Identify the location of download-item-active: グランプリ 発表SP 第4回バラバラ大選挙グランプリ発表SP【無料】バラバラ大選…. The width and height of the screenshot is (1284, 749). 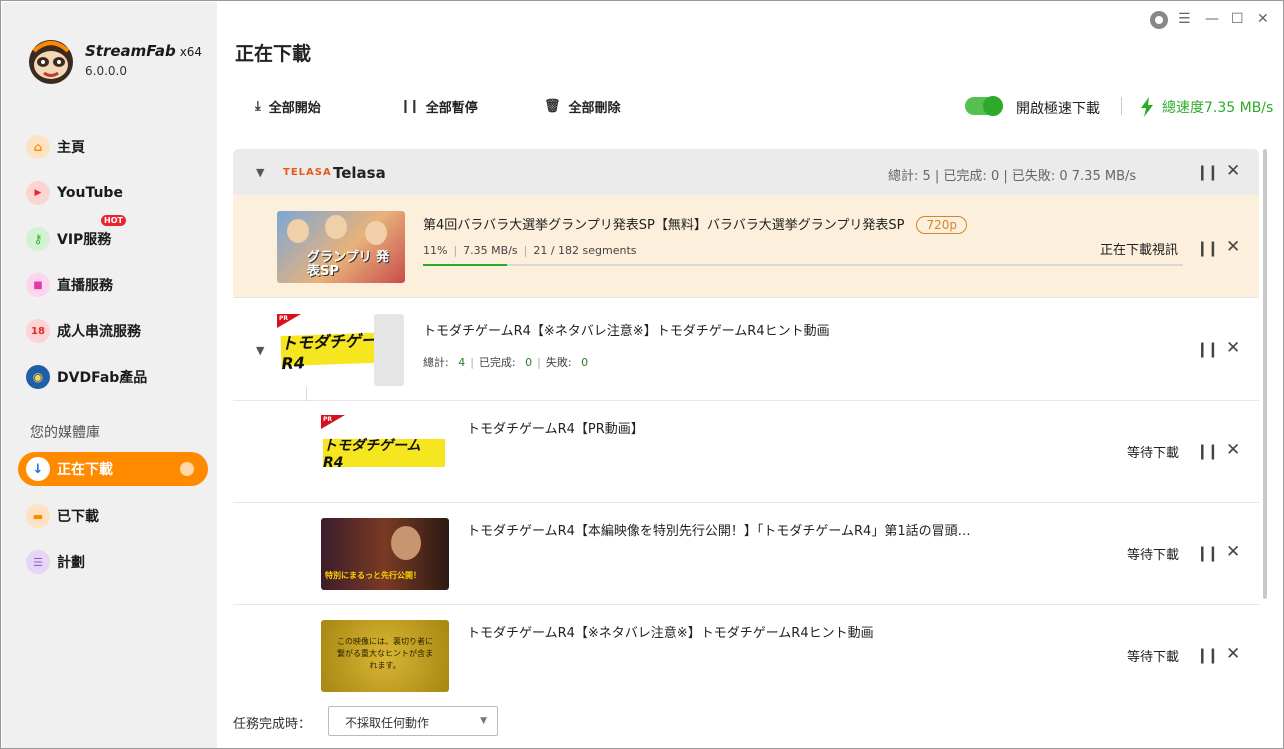
(746, 246).